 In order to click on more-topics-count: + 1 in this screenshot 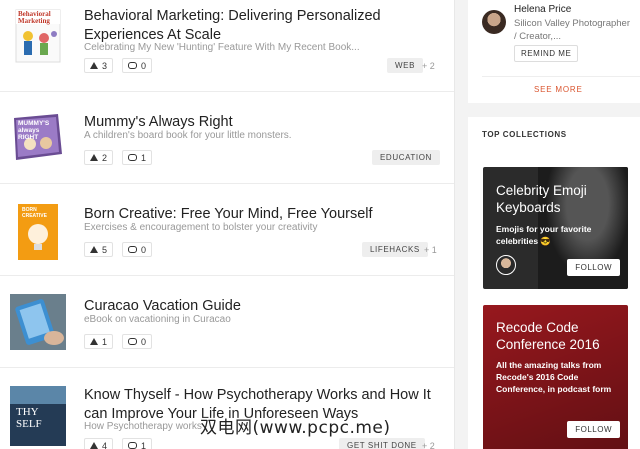, I will do `click(430, 250)`.